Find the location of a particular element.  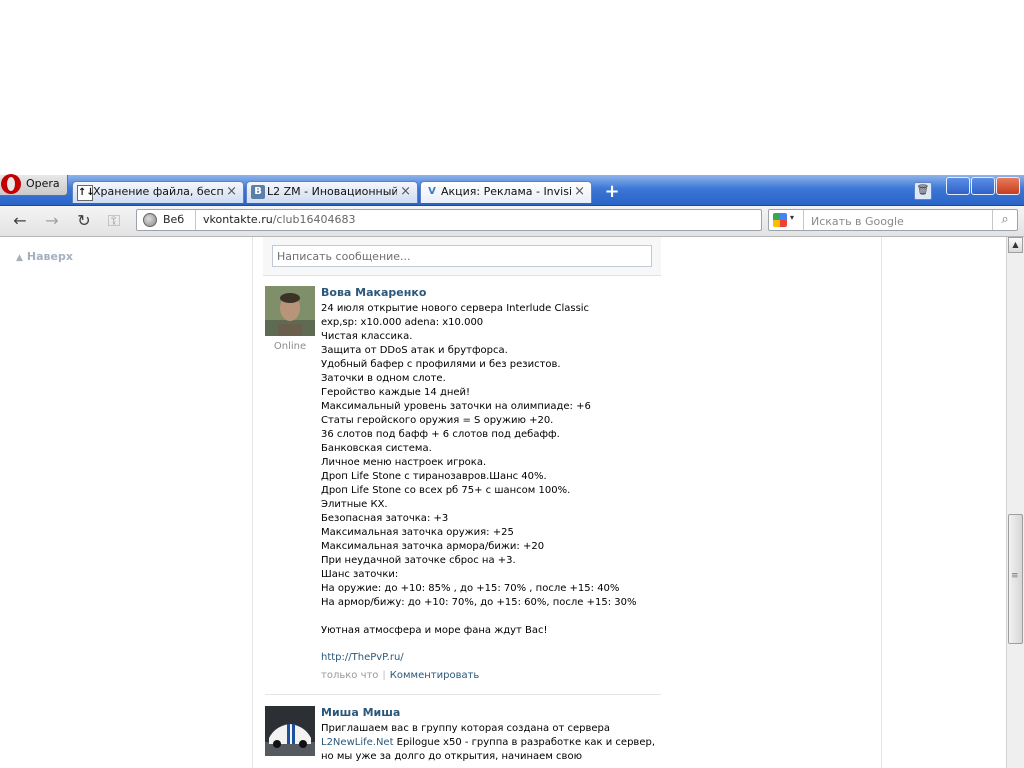

address-host: vkontakte.ru is located at coordinates (238, 219).